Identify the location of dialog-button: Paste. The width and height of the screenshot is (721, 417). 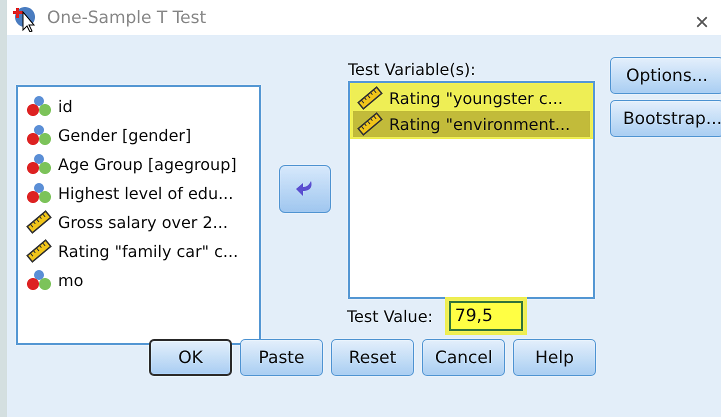
(281, 357).